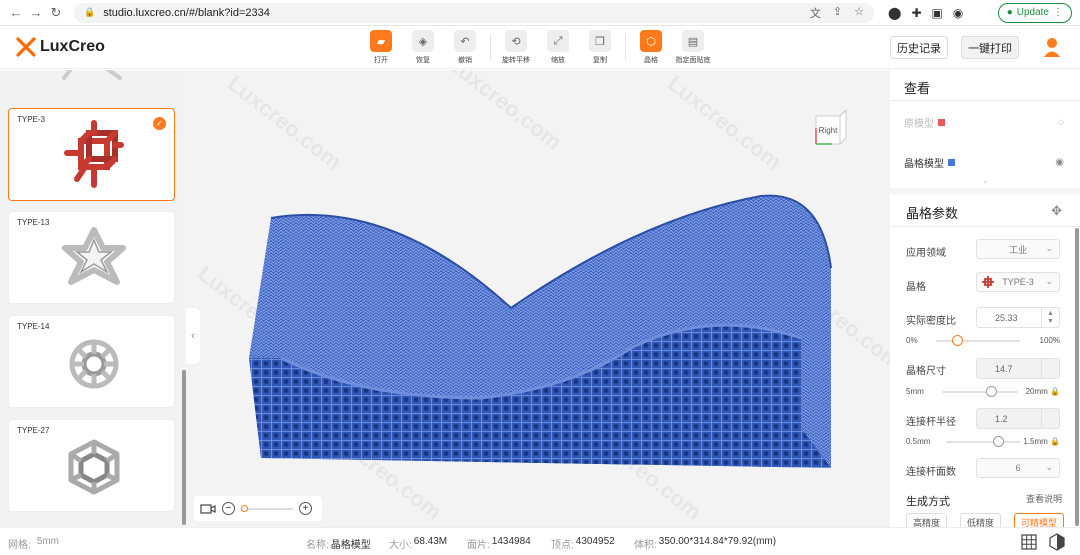  I want to click on caret-up-icon: ▲, so click(1050, 314).